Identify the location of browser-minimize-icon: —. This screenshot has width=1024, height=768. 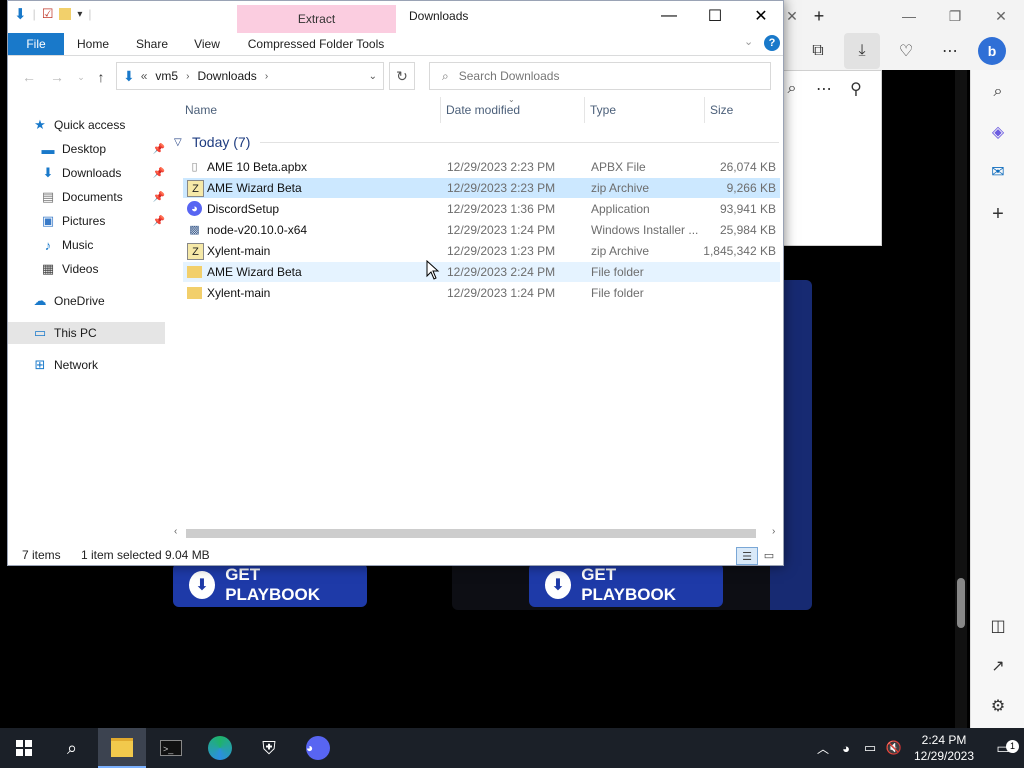
(909, 16).